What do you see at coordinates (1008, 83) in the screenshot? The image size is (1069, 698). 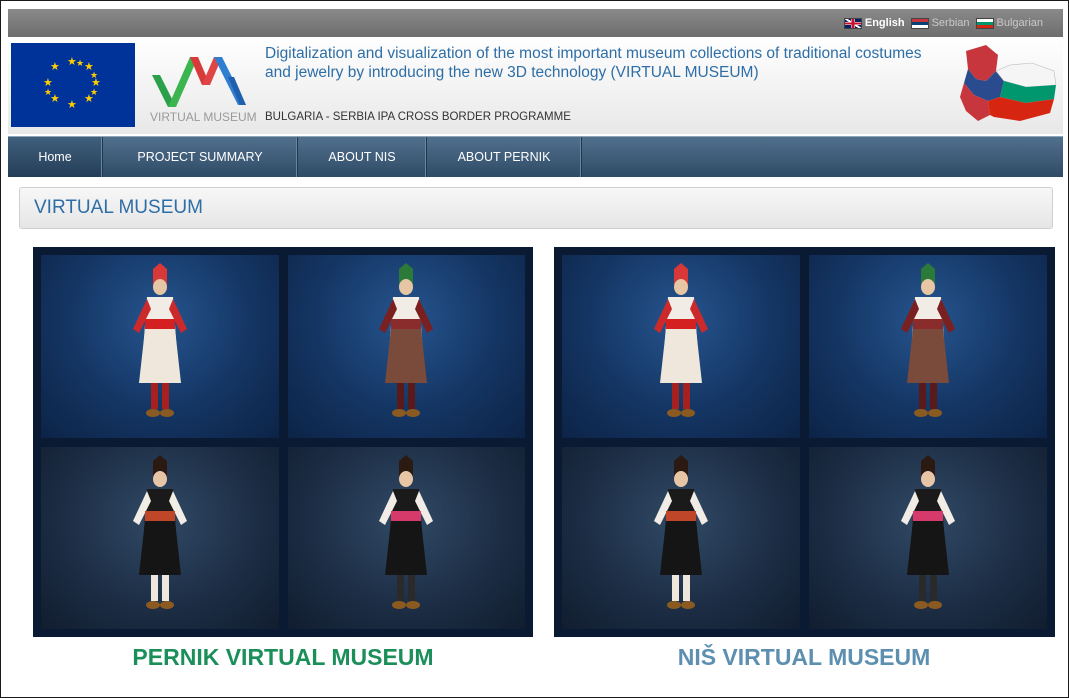 I see `serbia-bulgaria-map-icon` at bounding box center [1008, 83].